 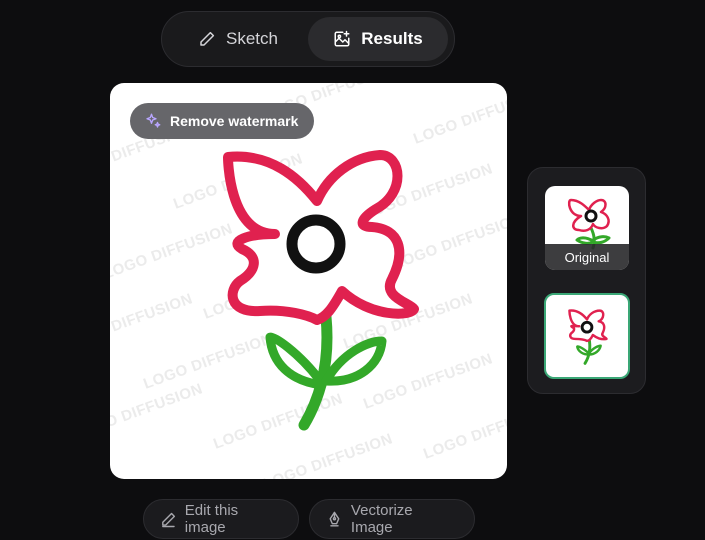 I want to click on remove-watermark-button: Remove watermark, so click(x=222, y=121).